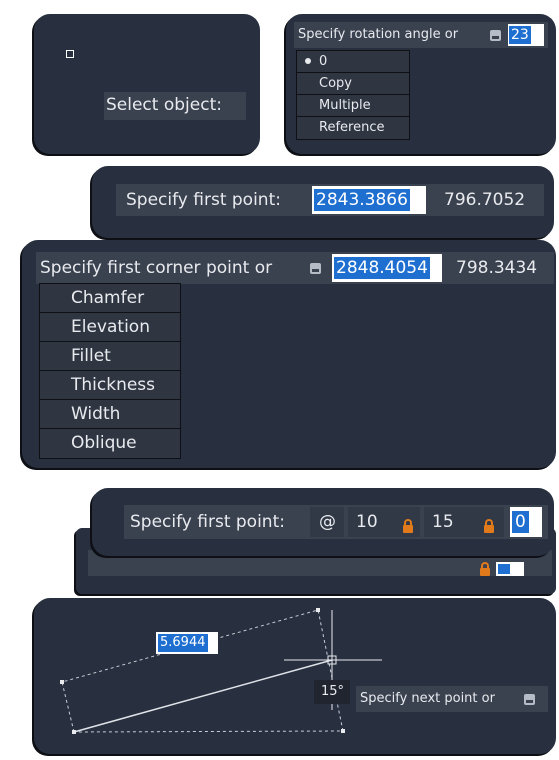 Image resolution: width=559 pixels, height=760 pixels. I want to click on relative-z-input: 0, so click(526, 522).